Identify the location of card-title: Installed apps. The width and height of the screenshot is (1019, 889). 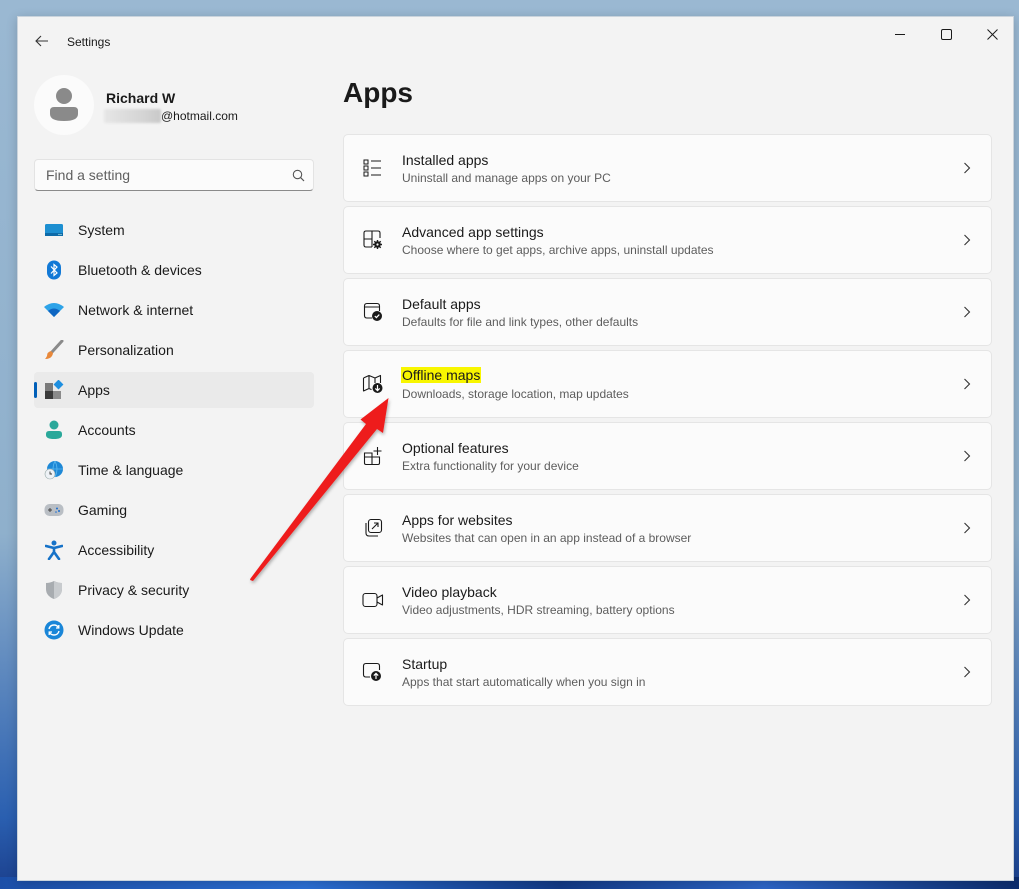
(445, 159).